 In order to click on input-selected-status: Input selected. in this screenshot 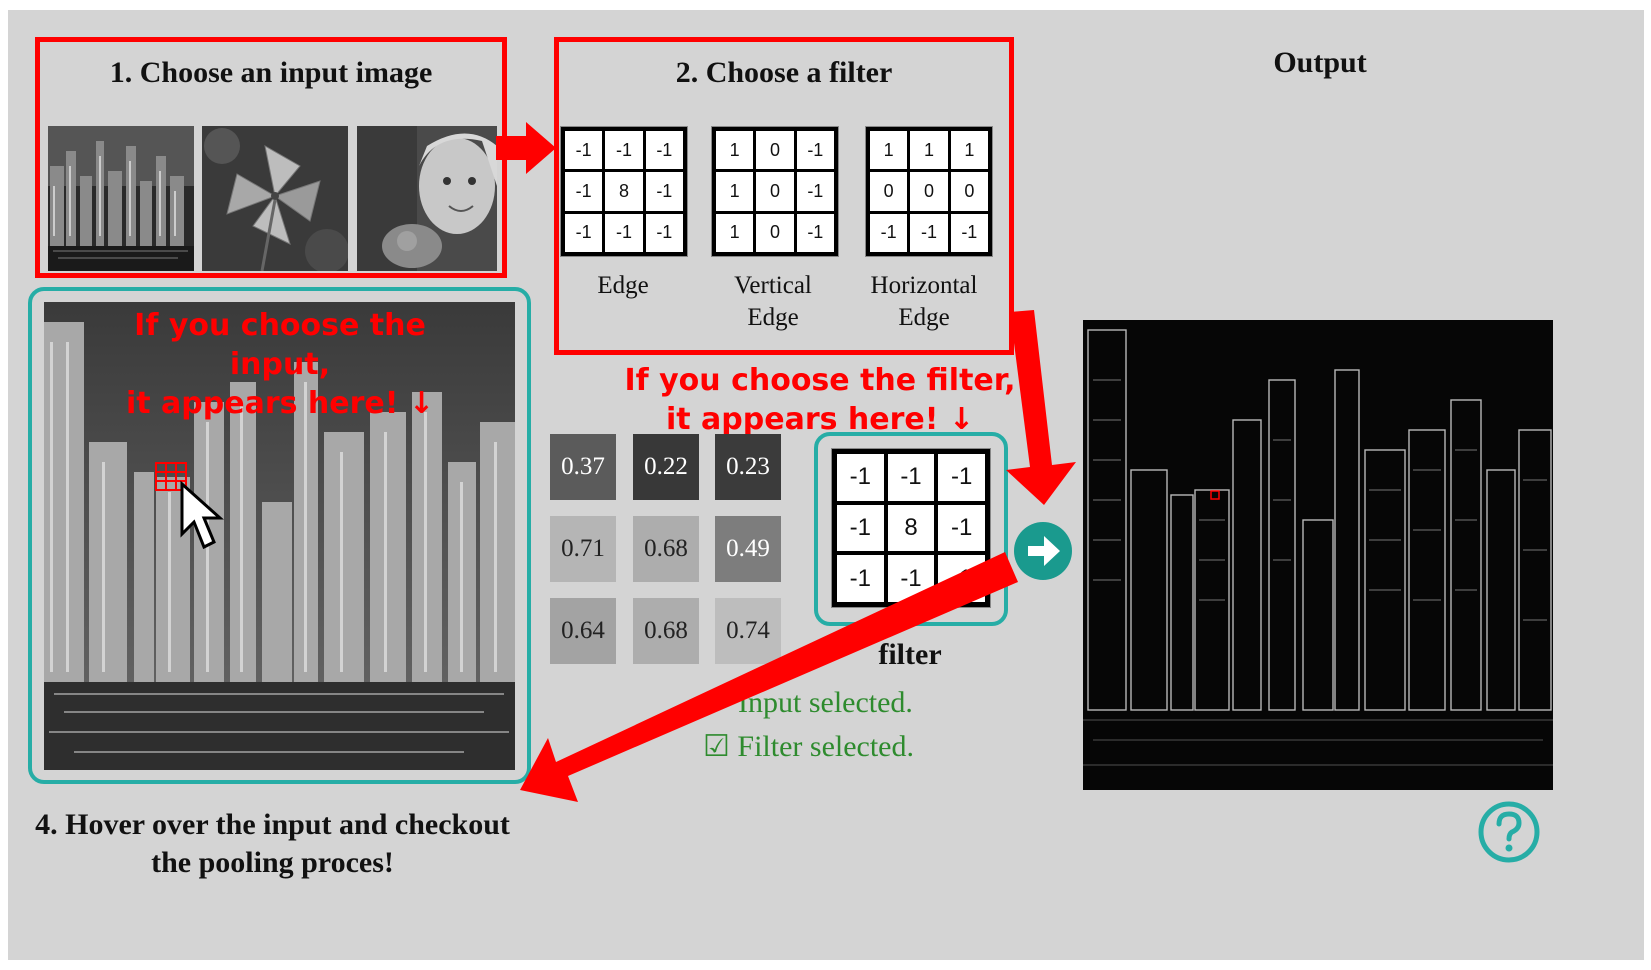, I will do `click(825, 702)`.